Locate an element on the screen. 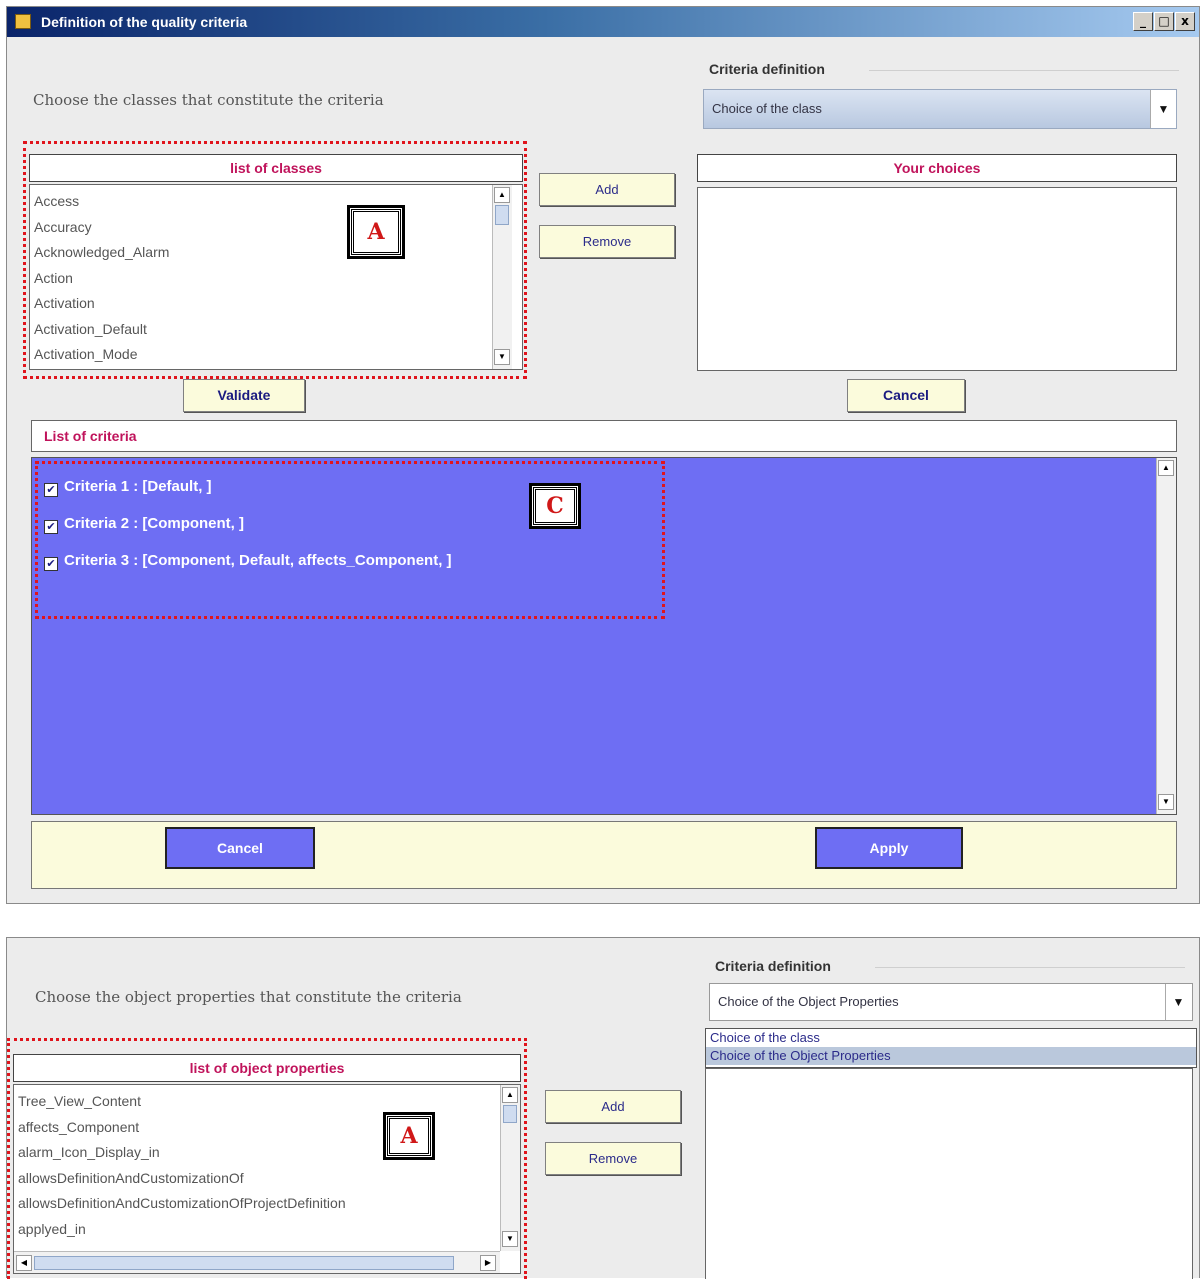 Image resolution: width=1204 pixels, height=1279 pixels. app-icon is located at coordinates (23, 21).